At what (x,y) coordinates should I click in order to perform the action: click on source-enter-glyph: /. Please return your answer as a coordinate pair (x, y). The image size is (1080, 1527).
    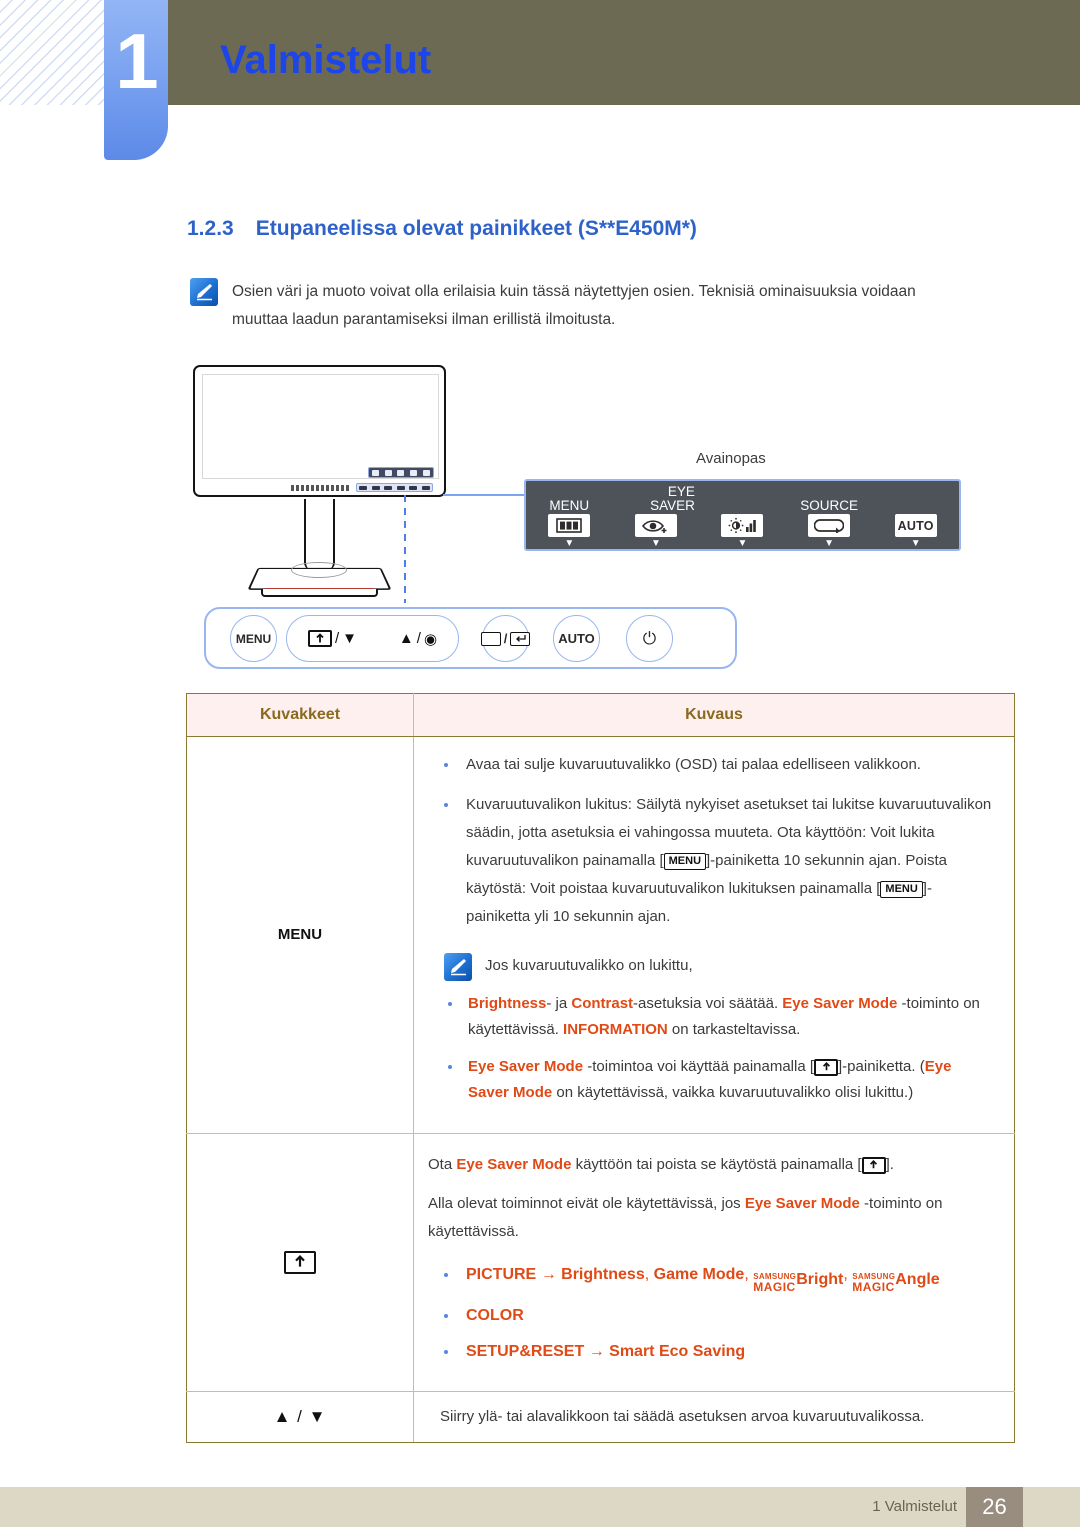
    Looking at the image, I should click on (505, 638).